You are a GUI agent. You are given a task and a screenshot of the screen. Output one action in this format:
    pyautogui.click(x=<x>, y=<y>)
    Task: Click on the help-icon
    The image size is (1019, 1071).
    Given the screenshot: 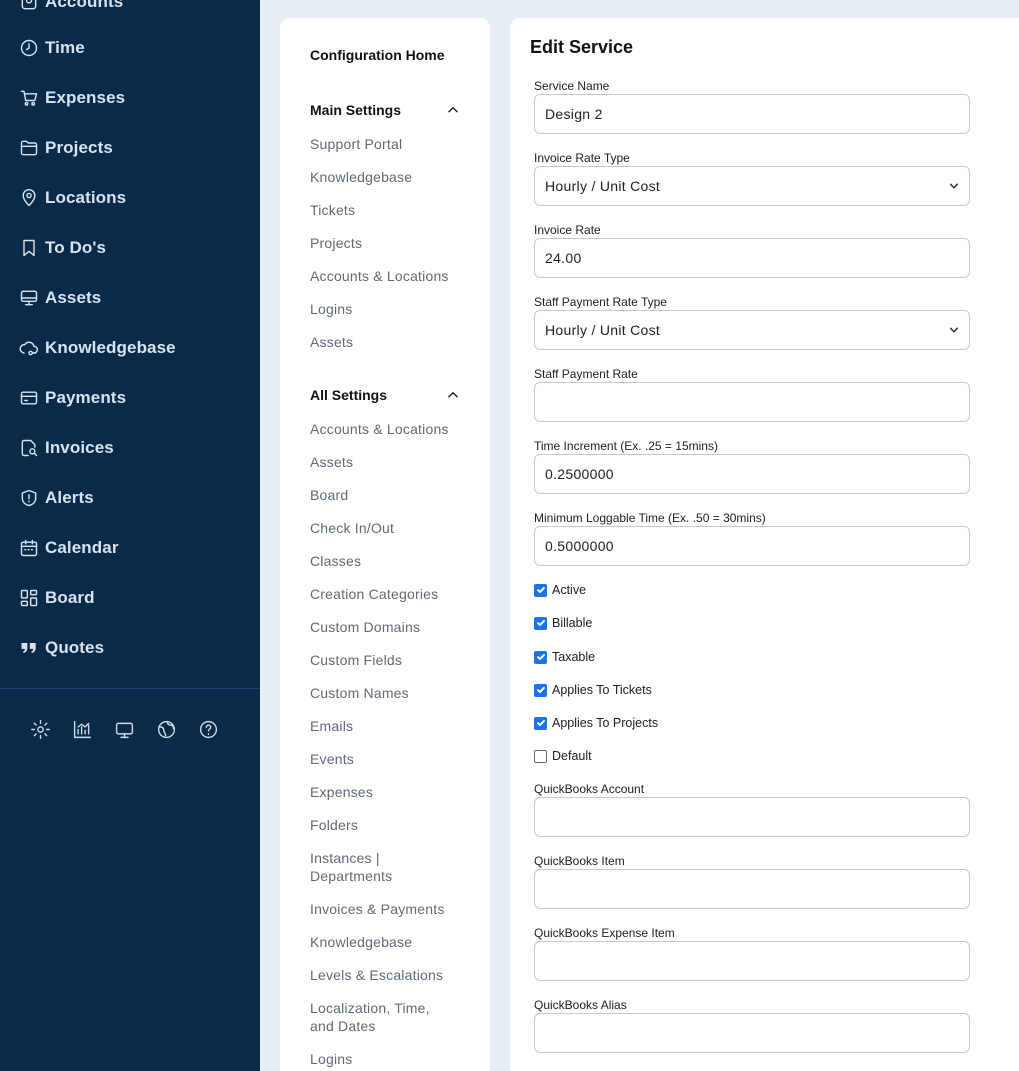 What is the action you would take?
    pyautogui.click(x=208, y=729)
    